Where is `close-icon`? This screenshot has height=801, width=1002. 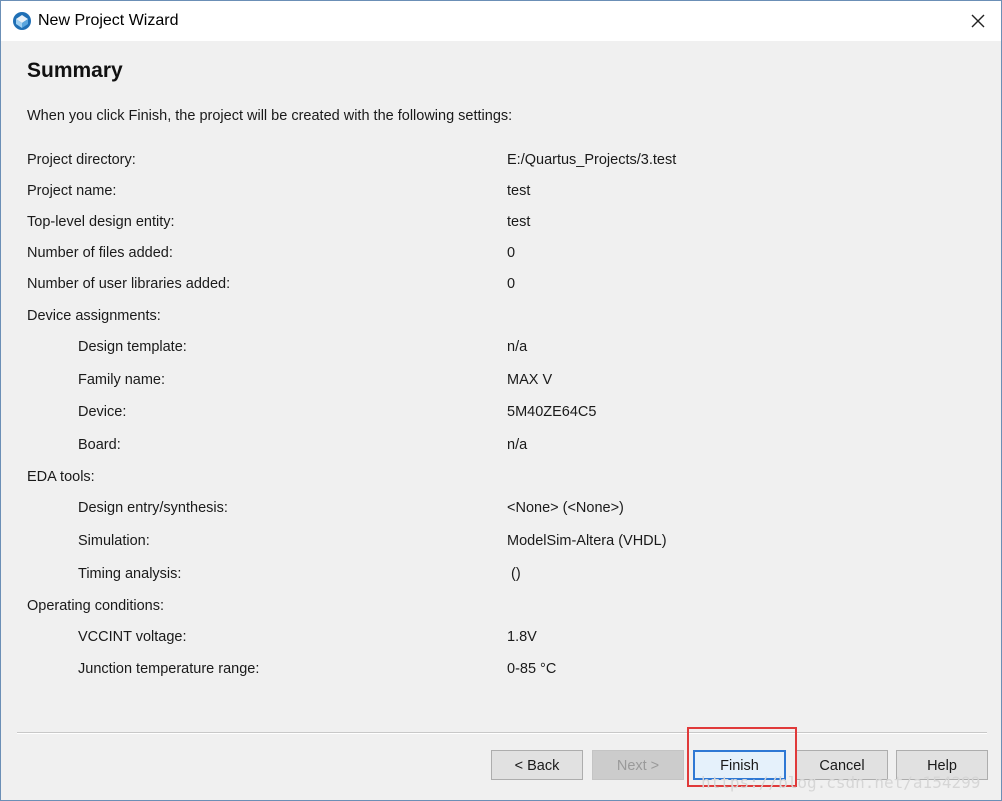 close-icon is located at coordinates (978, 21).